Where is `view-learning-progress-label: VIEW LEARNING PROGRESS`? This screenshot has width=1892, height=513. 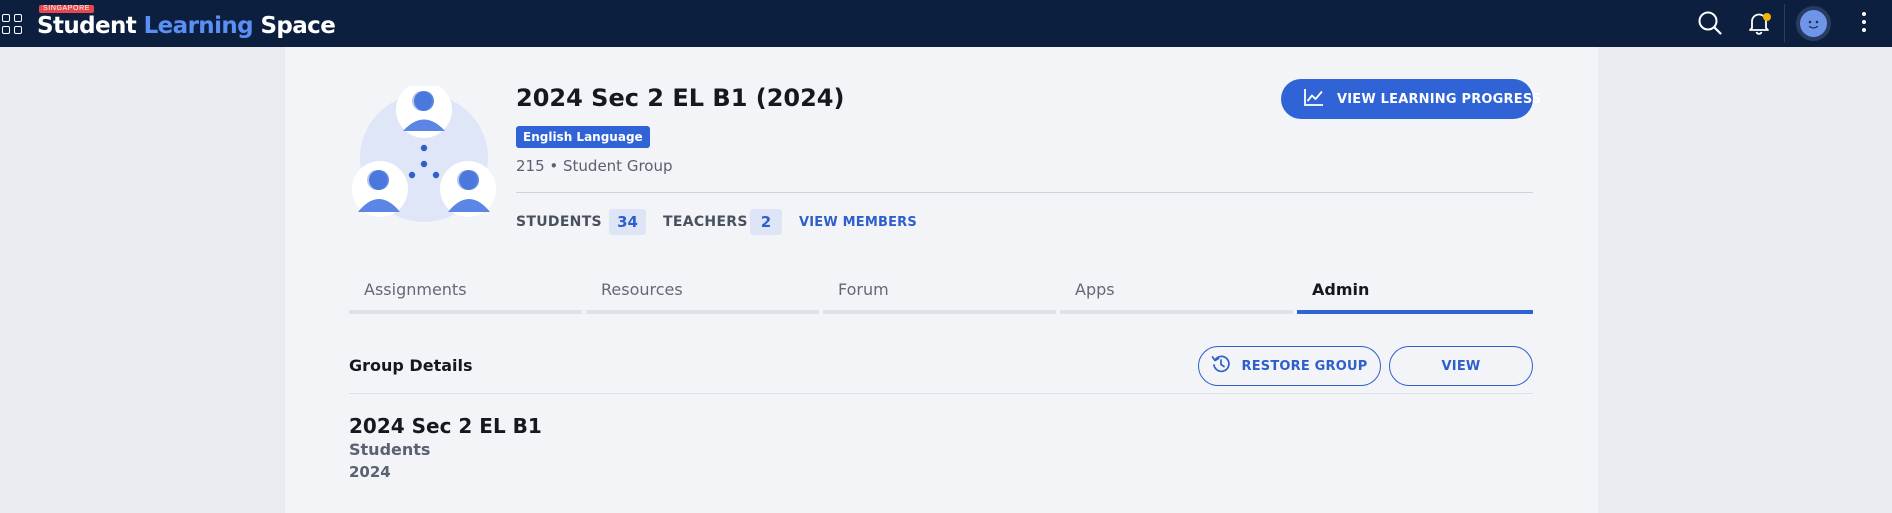
view-learning-progress-label: VIEW LEARNING PROGRESS is located at coordinates (1439, 99).